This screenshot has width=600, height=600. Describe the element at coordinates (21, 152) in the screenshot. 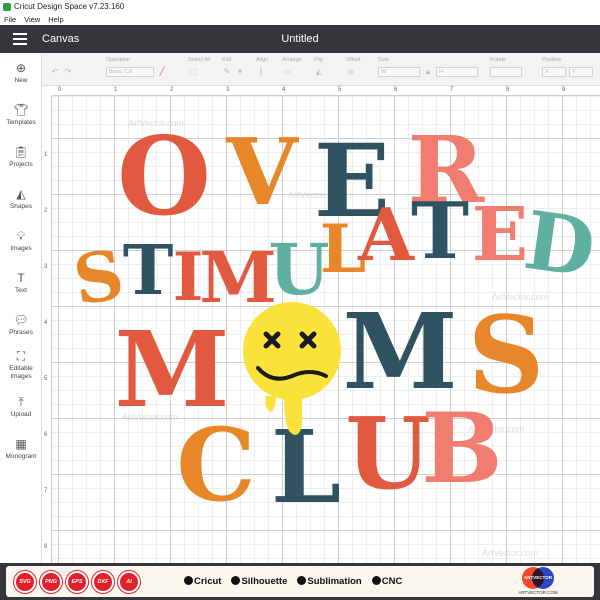

I see `clipboard-icon: 📋︎` at that location.